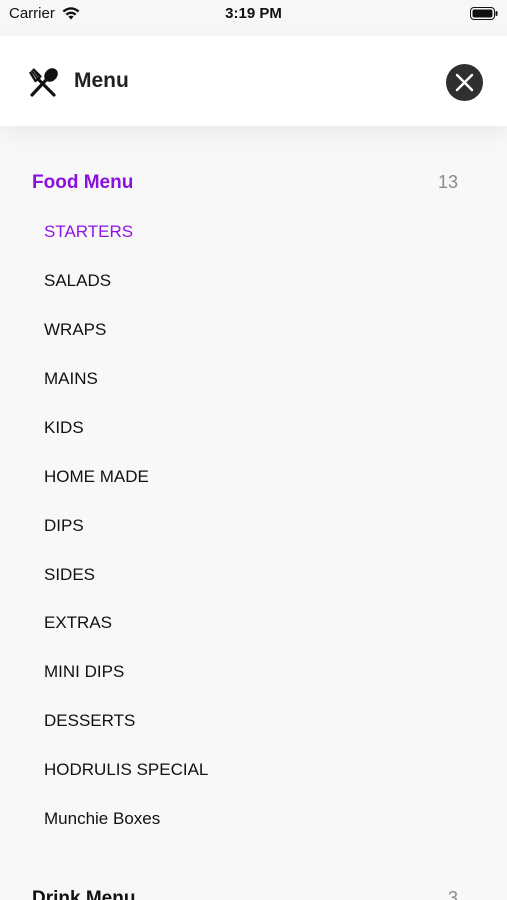 Image resolution: width=507 pixels, height=900 pixels. Describe the element at coordinates (252, 185) in the screenshot. I see `section-header-food-menu: Food Menu 13` at that location.